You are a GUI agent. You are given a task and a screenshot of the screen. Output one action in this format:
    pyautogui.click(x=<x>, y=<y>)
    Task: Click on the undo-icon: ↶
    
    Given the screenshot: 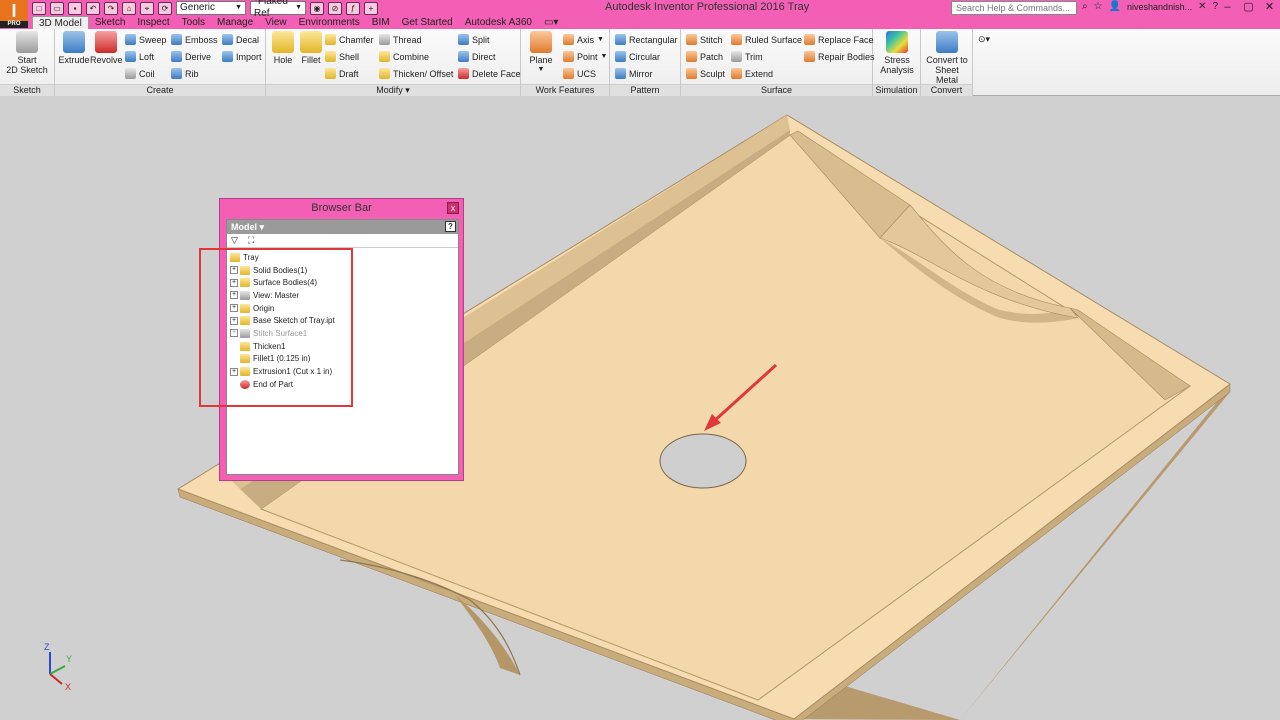 What is the action you would take?
    pyautogui.click(x=93, y=8)
    